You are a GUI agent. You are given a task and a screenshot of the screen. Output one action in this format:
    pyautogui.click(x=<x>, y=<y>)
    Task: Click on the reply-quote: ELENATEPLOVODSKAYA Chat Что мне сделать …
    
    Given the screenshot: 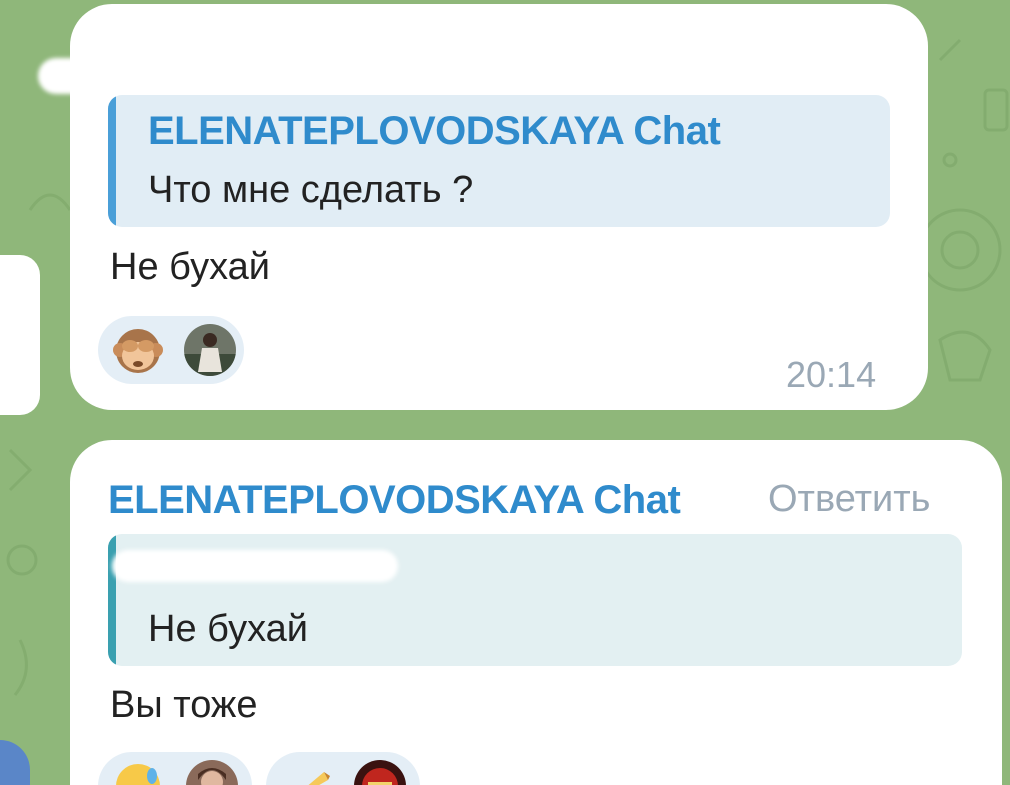 What is the action you would take?
    pyautogui.click(x=499, y=161)
    